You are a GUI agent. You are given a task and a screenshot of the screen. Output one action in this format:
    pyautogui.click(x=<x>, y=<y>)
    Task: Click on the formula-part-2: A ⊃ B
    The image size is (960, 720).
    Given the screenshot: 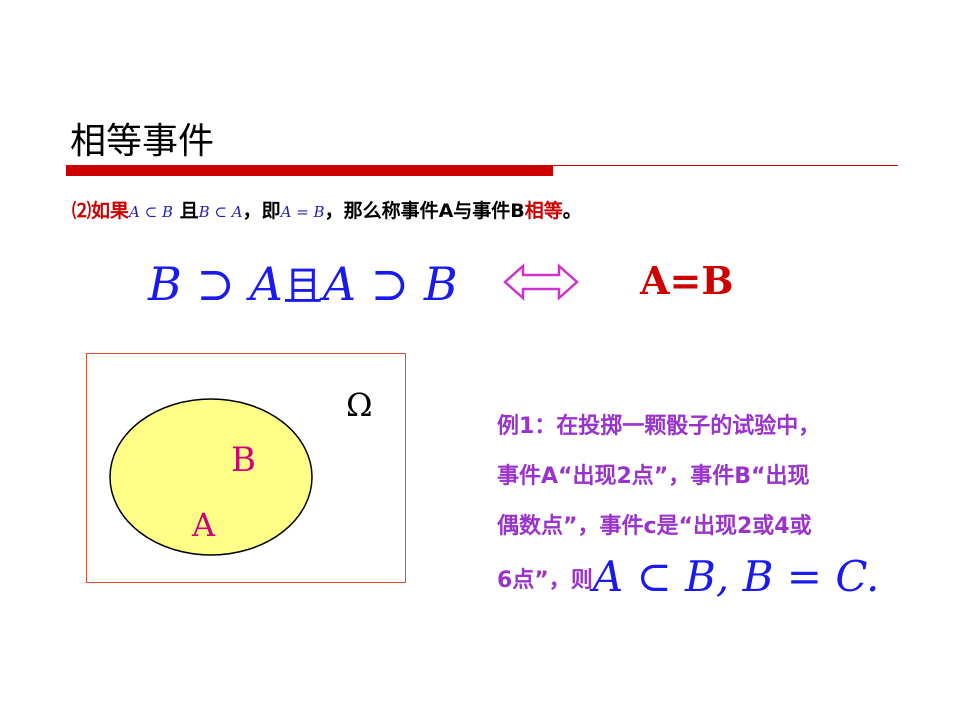 What is the action you would take?
    pyautogui.click(x=390, y=284)
    